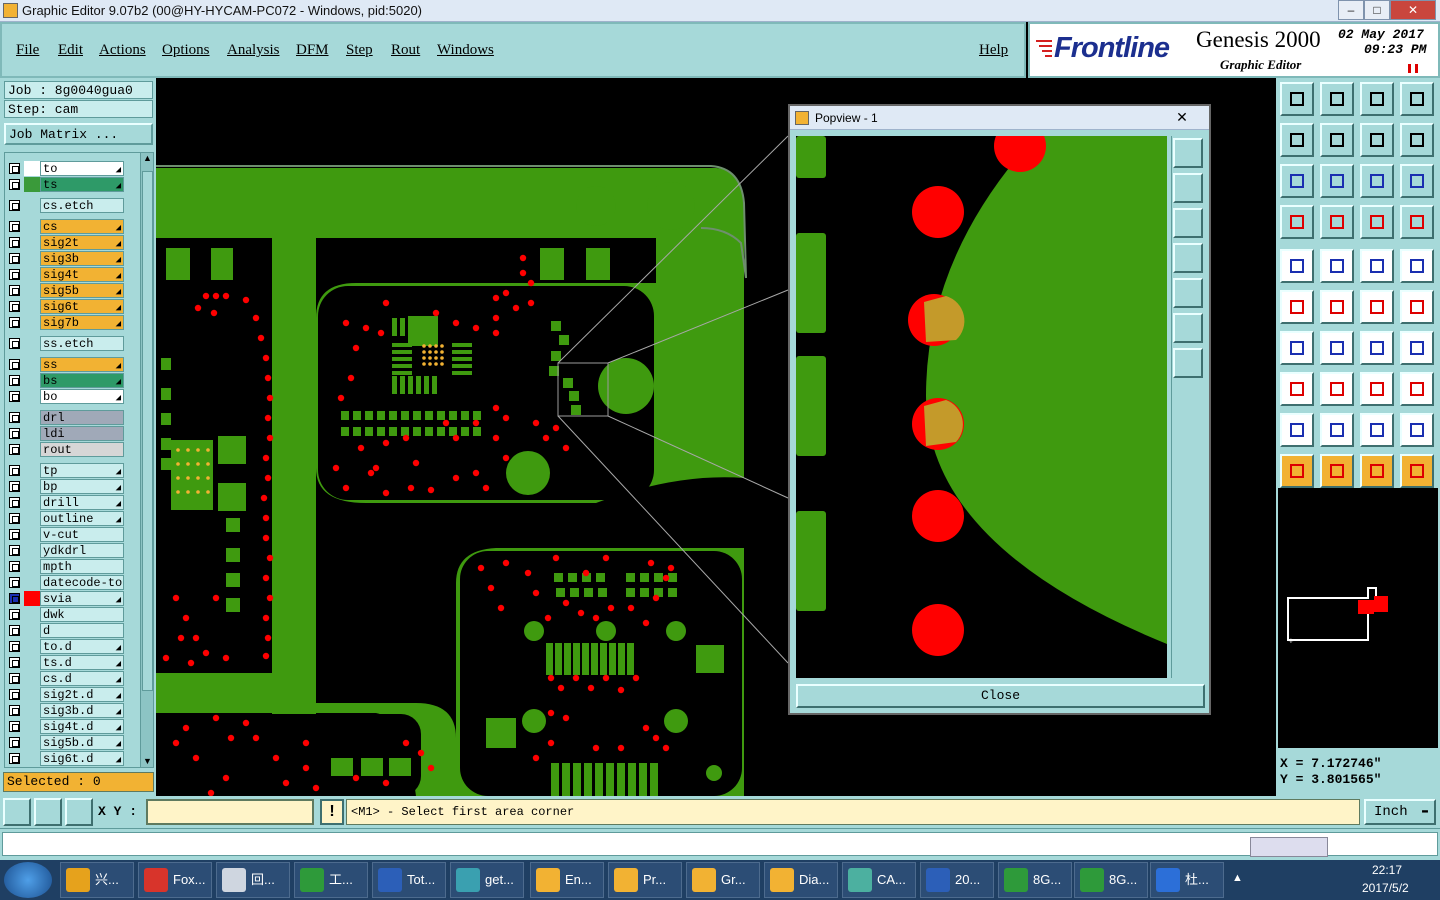  I want to click on menu-step: Step, so click(359, 50).